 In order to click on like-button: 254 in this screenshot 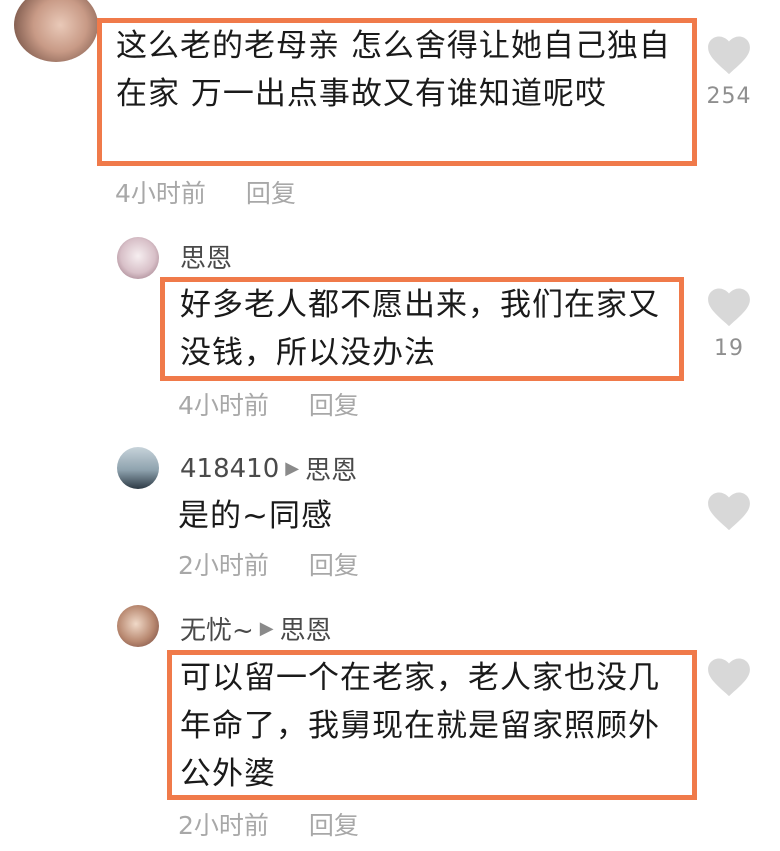, I will do `click(729, 72)`.